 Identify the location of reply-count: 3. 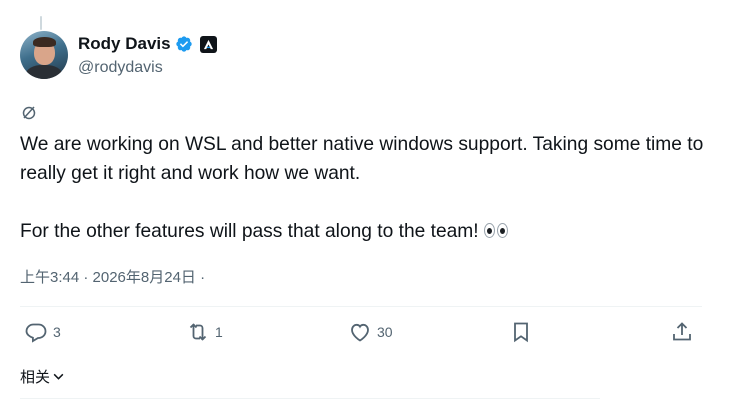
(57, 332).